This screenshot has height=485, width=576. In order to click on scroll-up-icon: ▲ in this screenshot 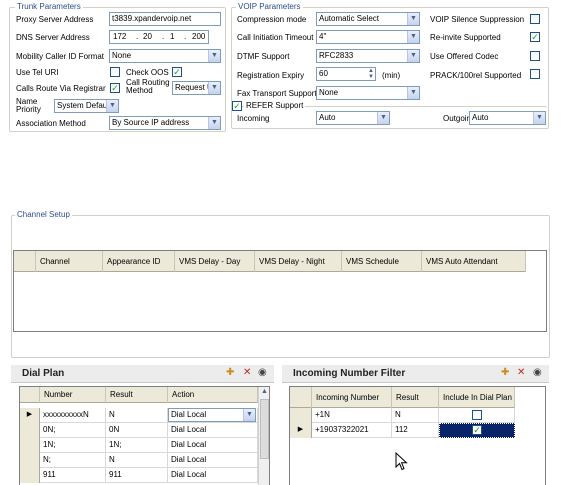, I will do `click(264, 391)`.